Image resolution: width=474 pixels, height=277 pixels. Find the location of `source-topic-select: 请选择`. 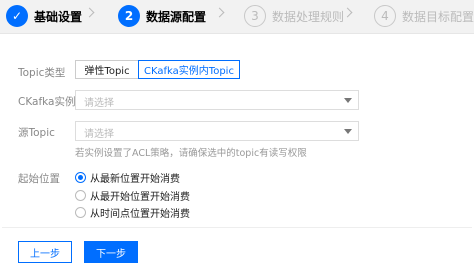

source-topic-select: 请选择 is located at coordinates (217, 131).